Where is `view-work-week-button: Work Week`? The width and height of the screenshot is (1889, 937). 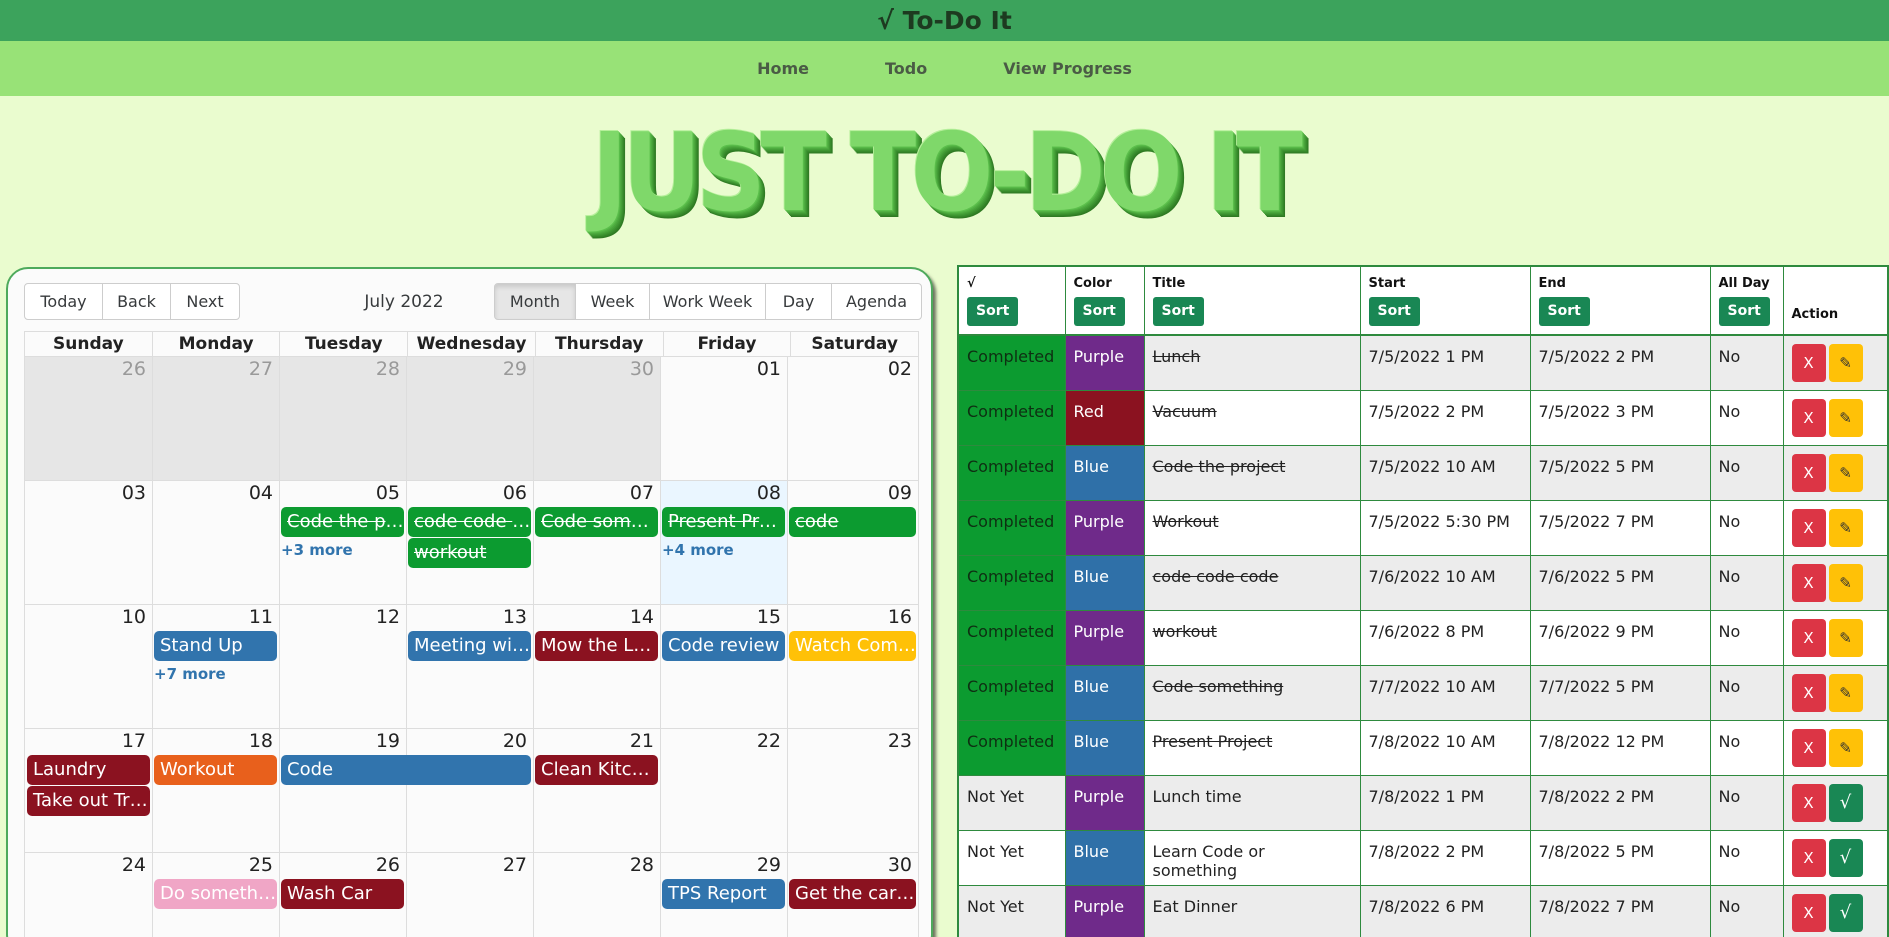 view-work-week-button: Work Week is located at coordinates (707, 301).